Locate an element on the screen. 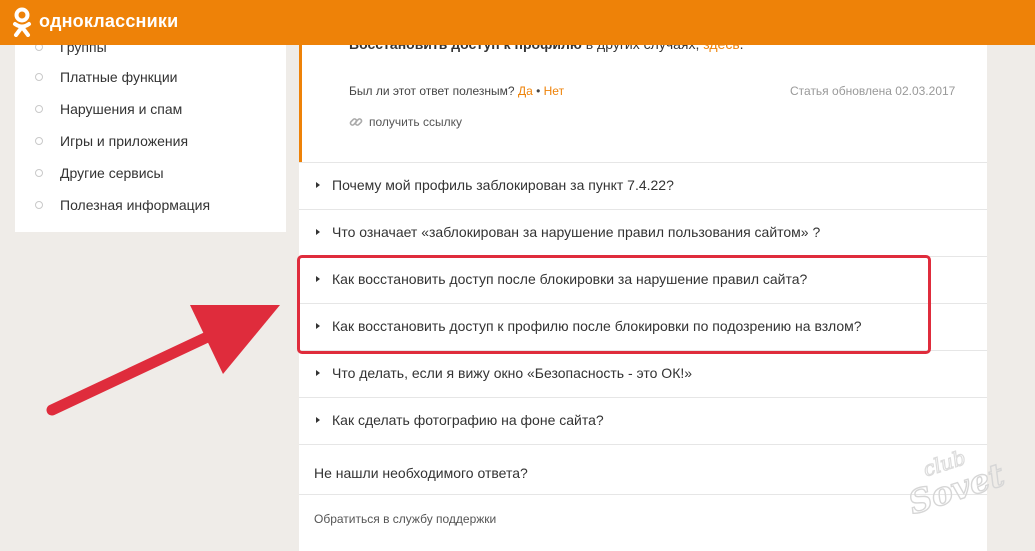 The height and width of the screenshot is (551, 1035). sidebar-item-paid-features: Платные функции is located at coordinates (150, 78).